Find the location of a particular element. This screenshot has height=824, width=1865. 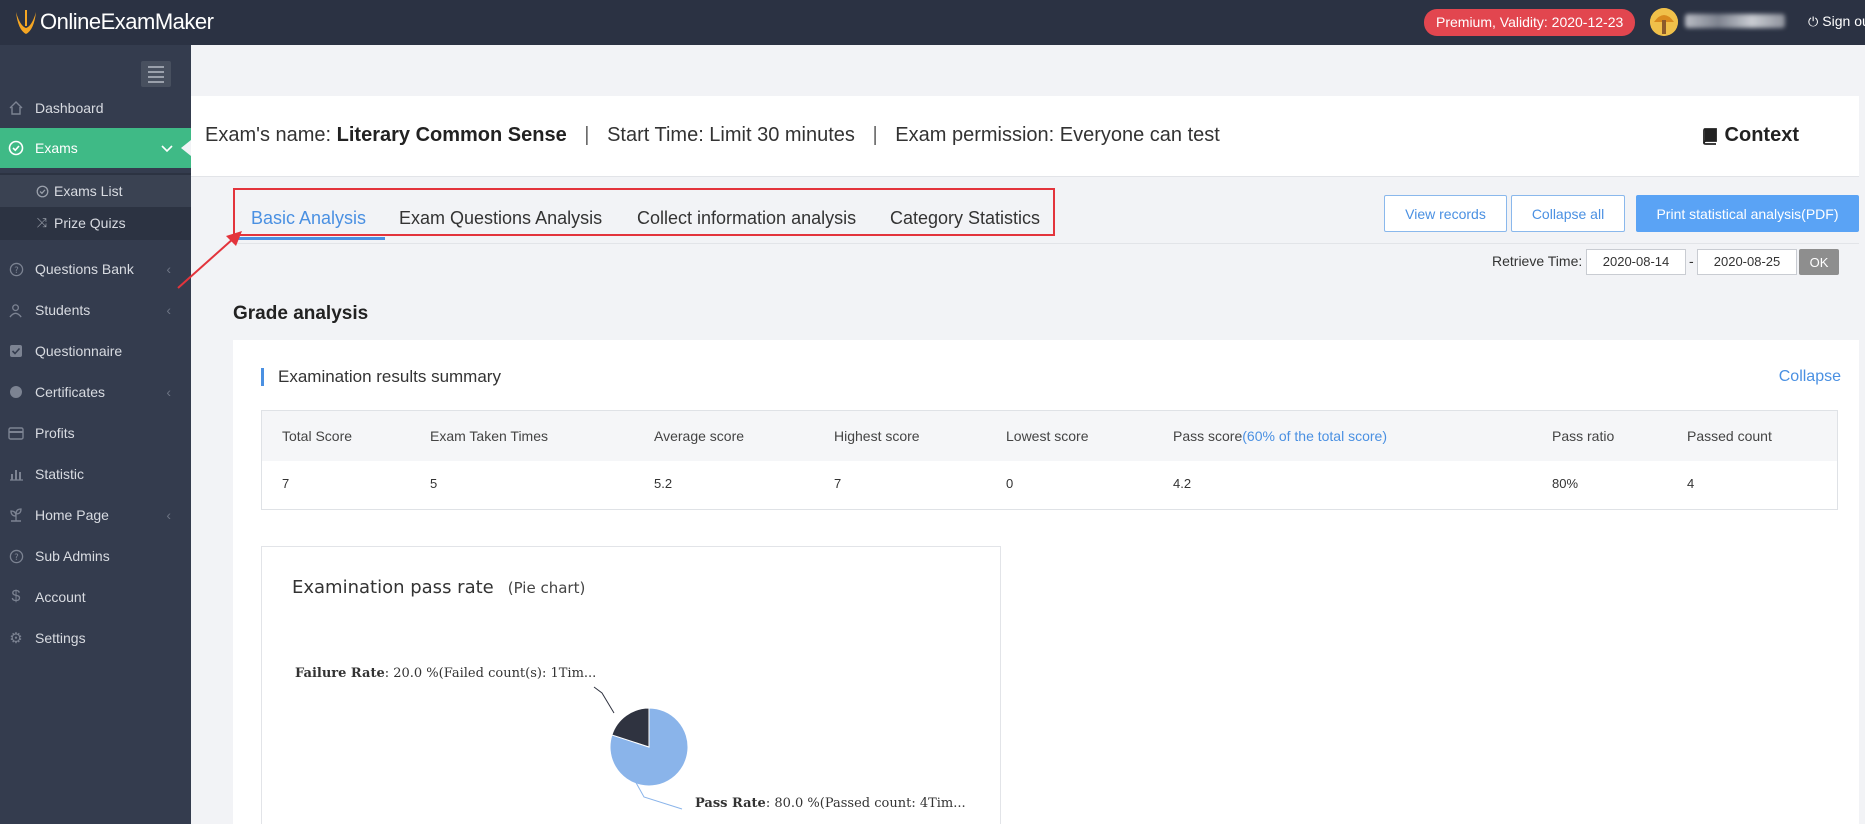

sidebar-item-questionnaire: Questionnaire is located at coordinates (95, 351).